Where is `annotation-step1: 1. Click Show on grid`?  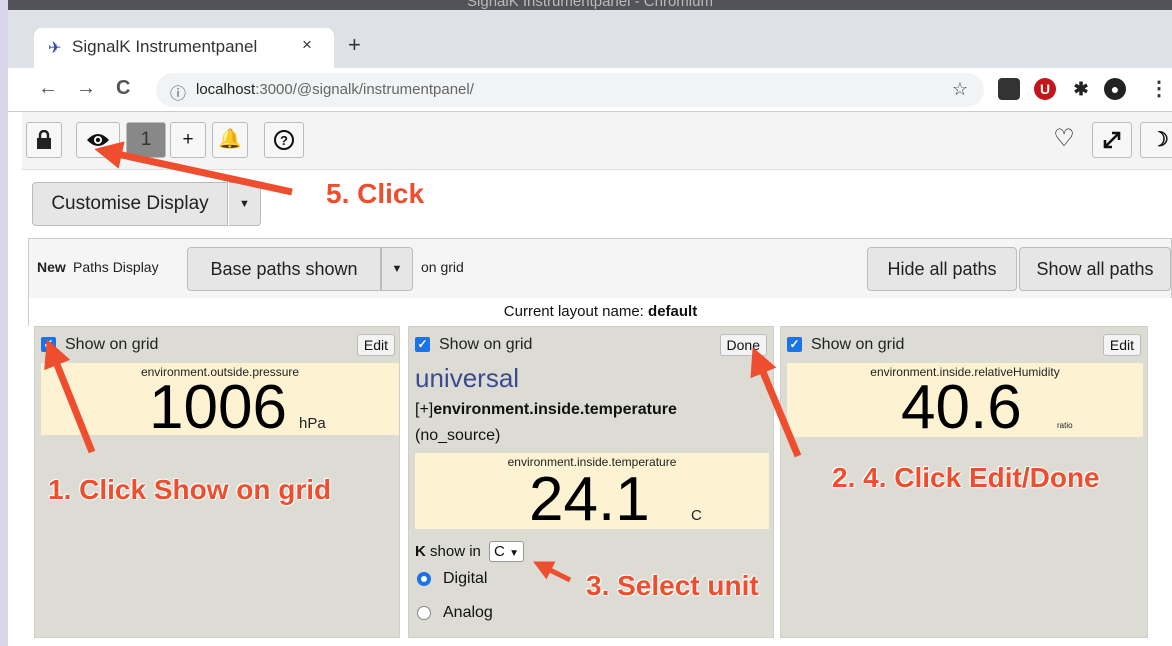
annotation-step1: 1. Click Show on grid is located at coordinates (190, 489).